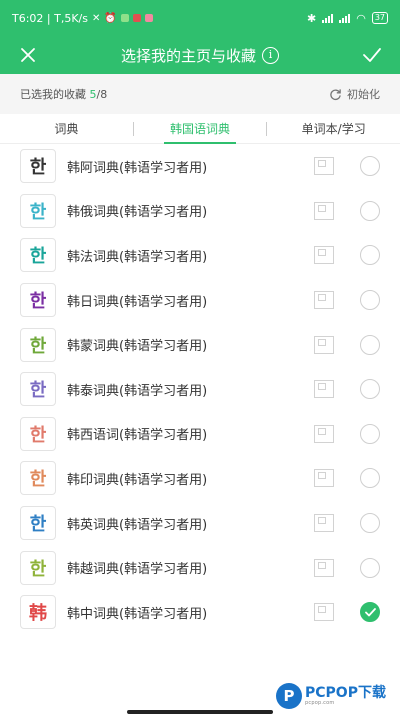 This screenshot has width=400, height=720. I want to click on dictionary-row: 한 韩西语词(韩语学习者用), so click(200, 434).